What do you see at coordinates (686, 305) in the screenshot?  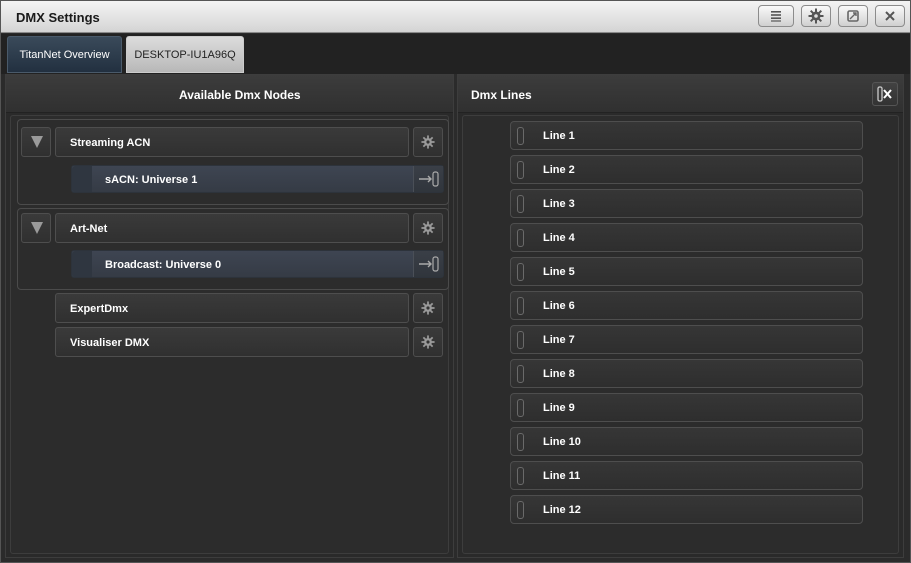 I see `dmx-line-item: Line 6` at bounding box center [686, 305].